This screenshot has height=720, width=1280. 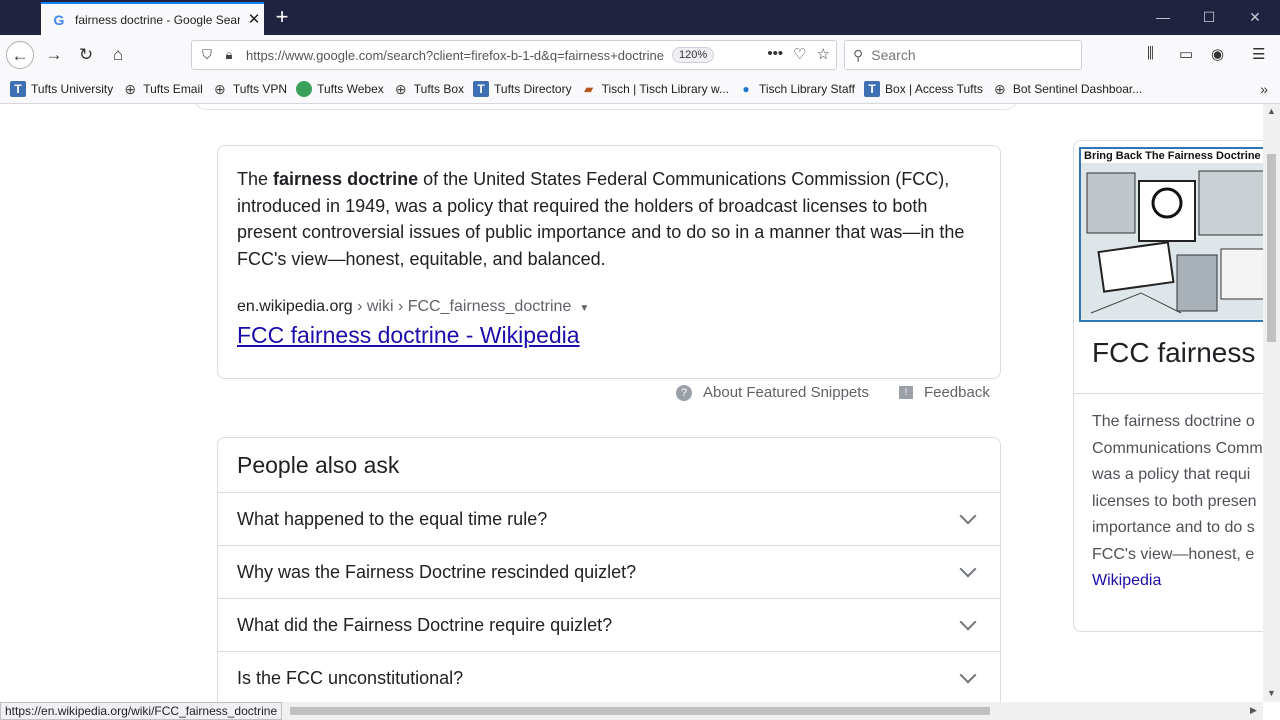 I want to click on scroll-down-icon: ▼, so click(x=1271, y=693).